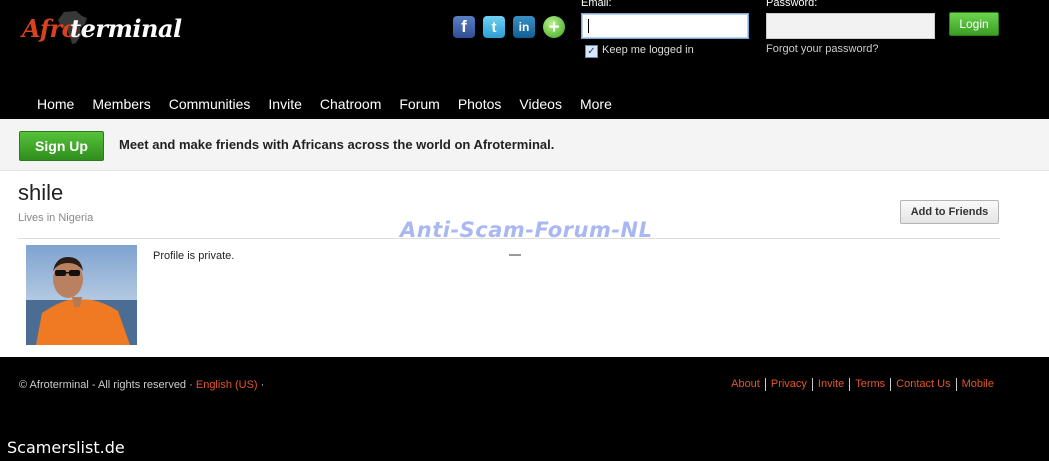 The image size is (1049, 461). Describe the element at coordinates (210, 104) in the screenshot. I see `nav-item-communities: Communities` at that location.